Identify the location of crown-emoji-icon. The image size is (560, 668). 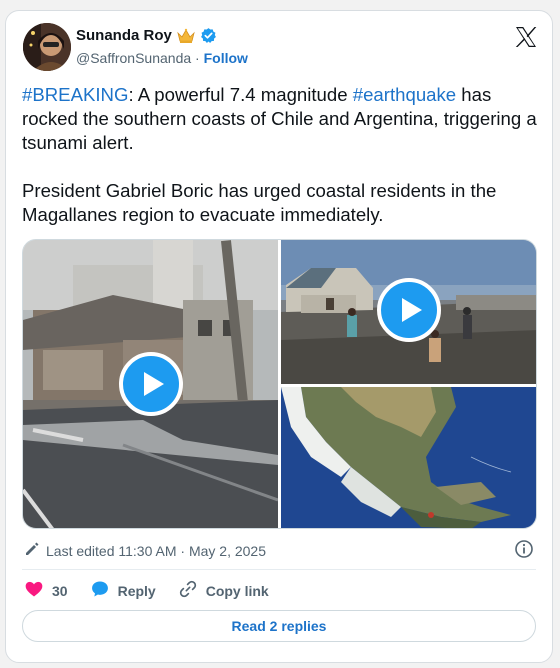
(186, 36).